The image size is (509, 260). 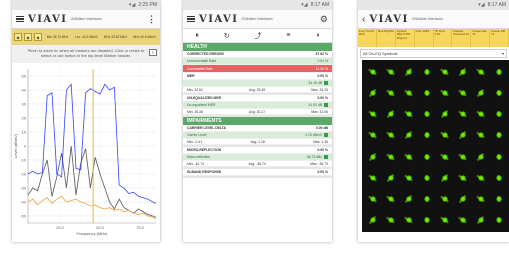 I want to click on card-in-band-response: IN-BAND RESPONSE 0.00 %, so click(x=257, y=173).